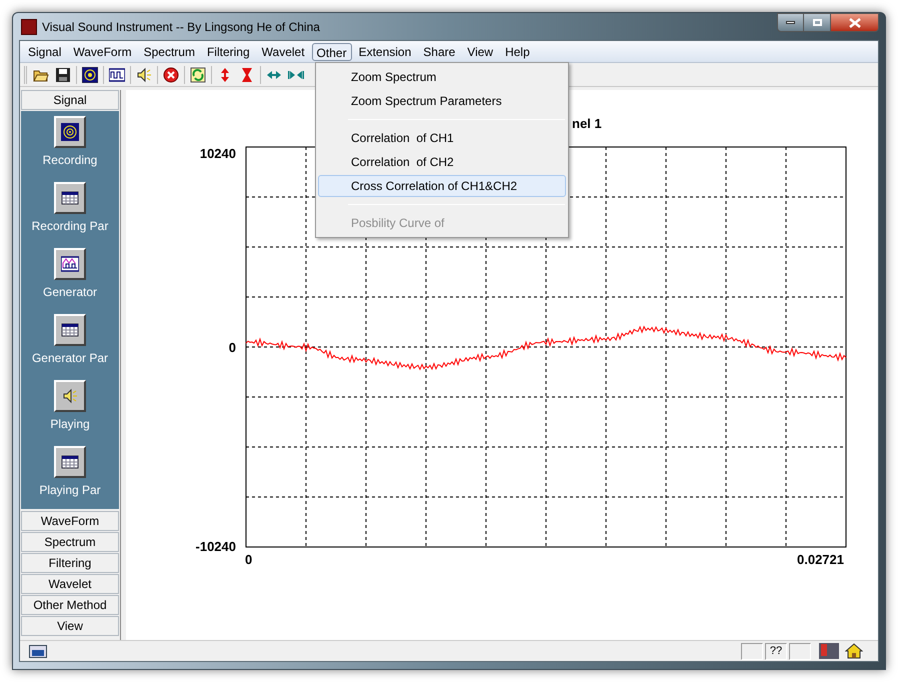 The width and height of the screenshot is (907, 692). I want to click on sidebar-tab: Wavelet, so click(70, 584).